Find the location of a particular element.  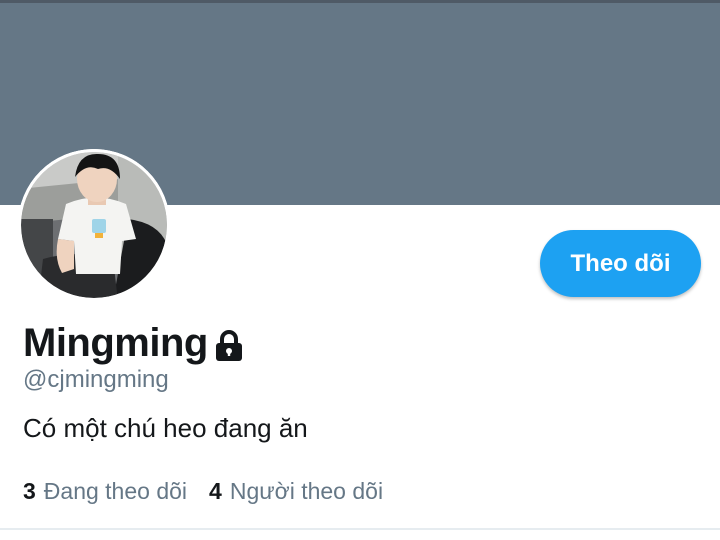

avatar is located at coordinates (94, 225).